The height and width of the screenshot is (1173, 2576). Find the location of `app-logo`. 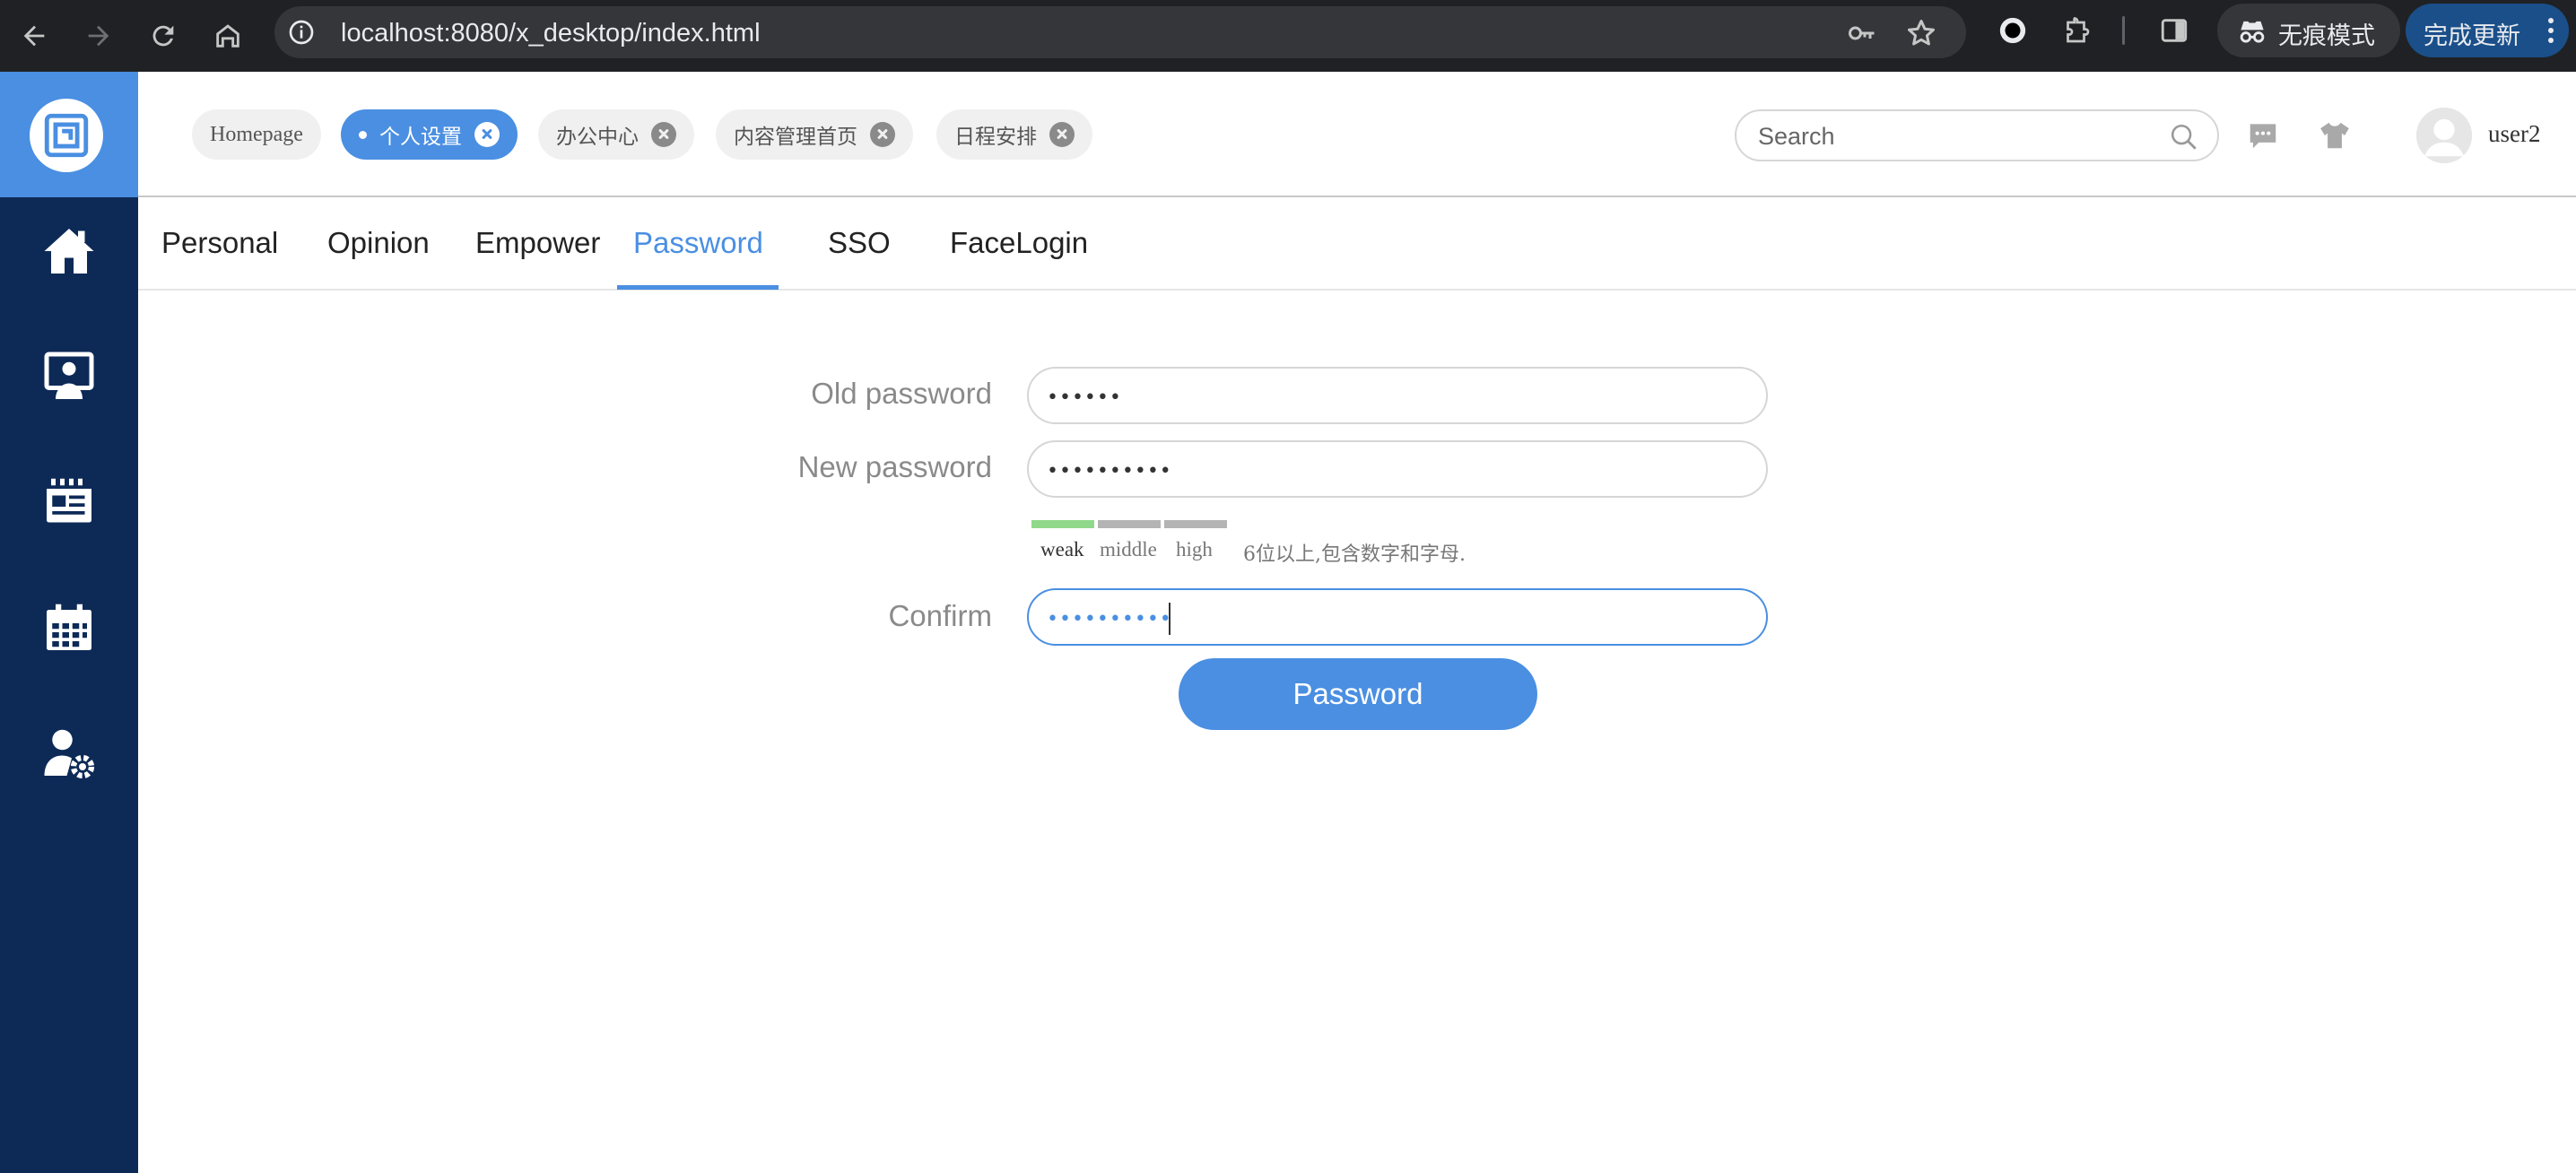

app-logo is located at coordinates (66, 136).